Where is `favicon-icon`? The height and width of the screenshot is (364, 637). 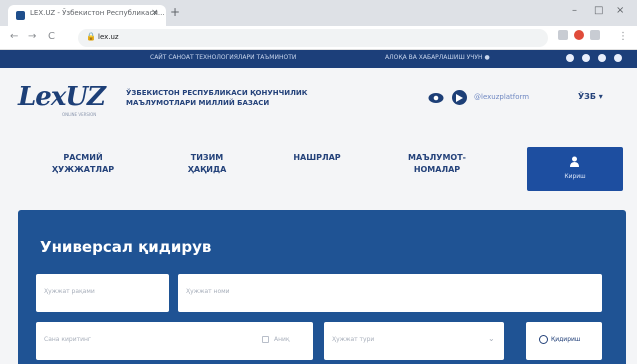
favicon-icon is located at coordinates (20, 15).